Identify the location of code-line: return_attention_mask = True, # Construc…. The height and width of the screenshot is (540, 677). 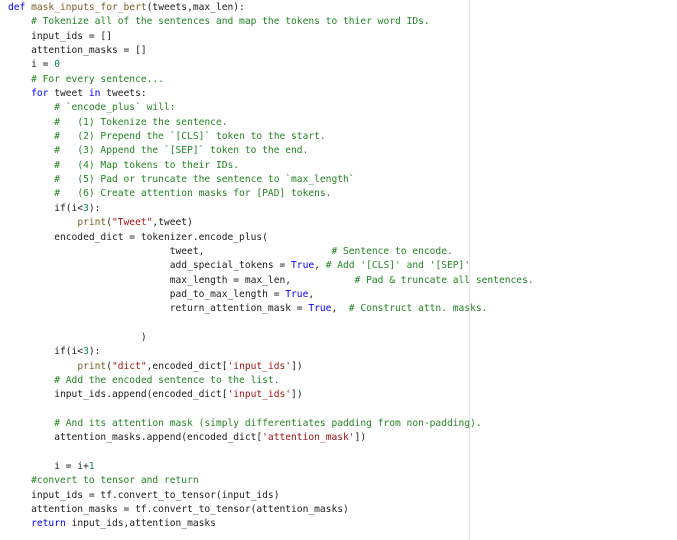
(271, 309).